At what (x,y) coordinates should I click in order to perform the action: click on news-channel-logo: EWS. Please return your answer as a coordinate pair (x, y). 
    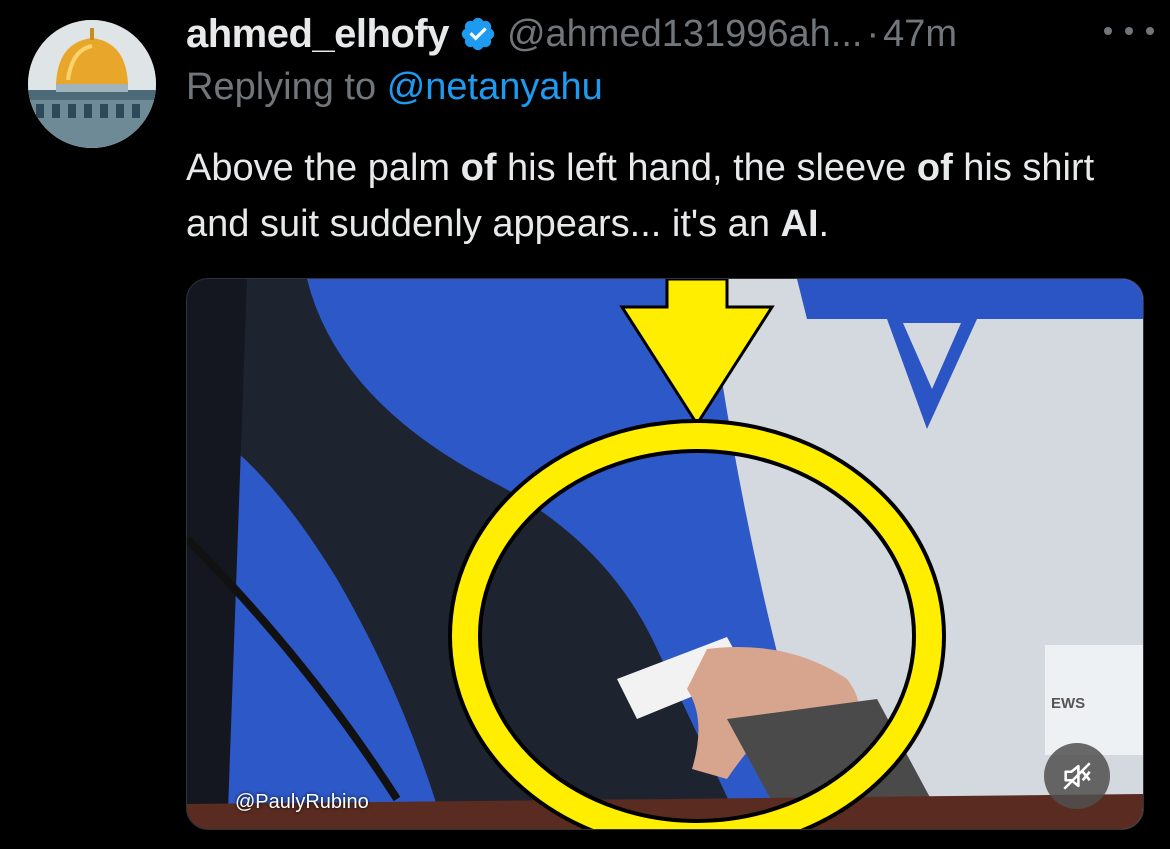
    Looking at the image, I should click on (1068, 703).